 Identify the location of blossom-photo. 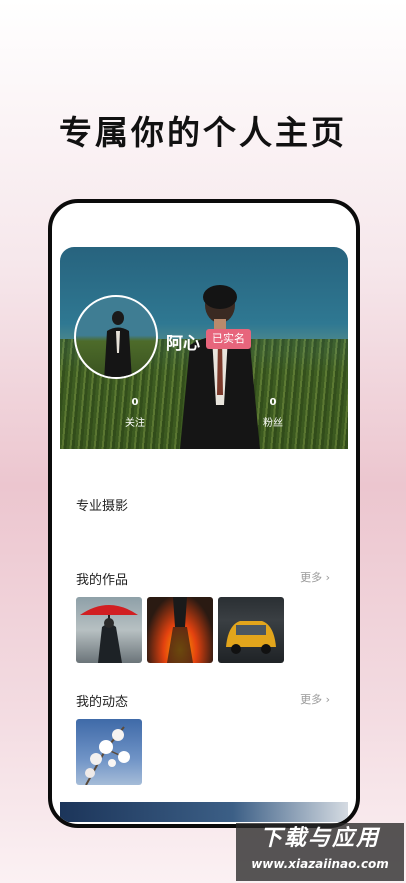
(107, 755).